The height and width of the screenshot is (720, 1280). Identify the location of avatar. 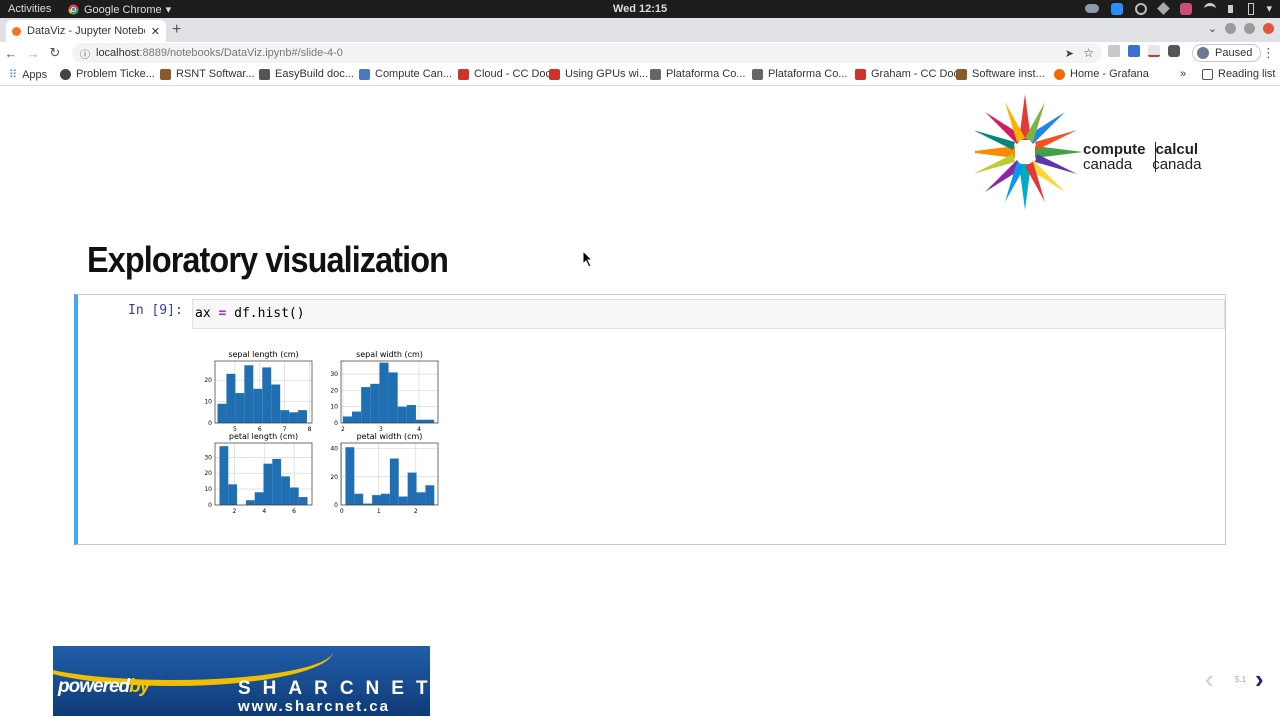
(1203, 53).